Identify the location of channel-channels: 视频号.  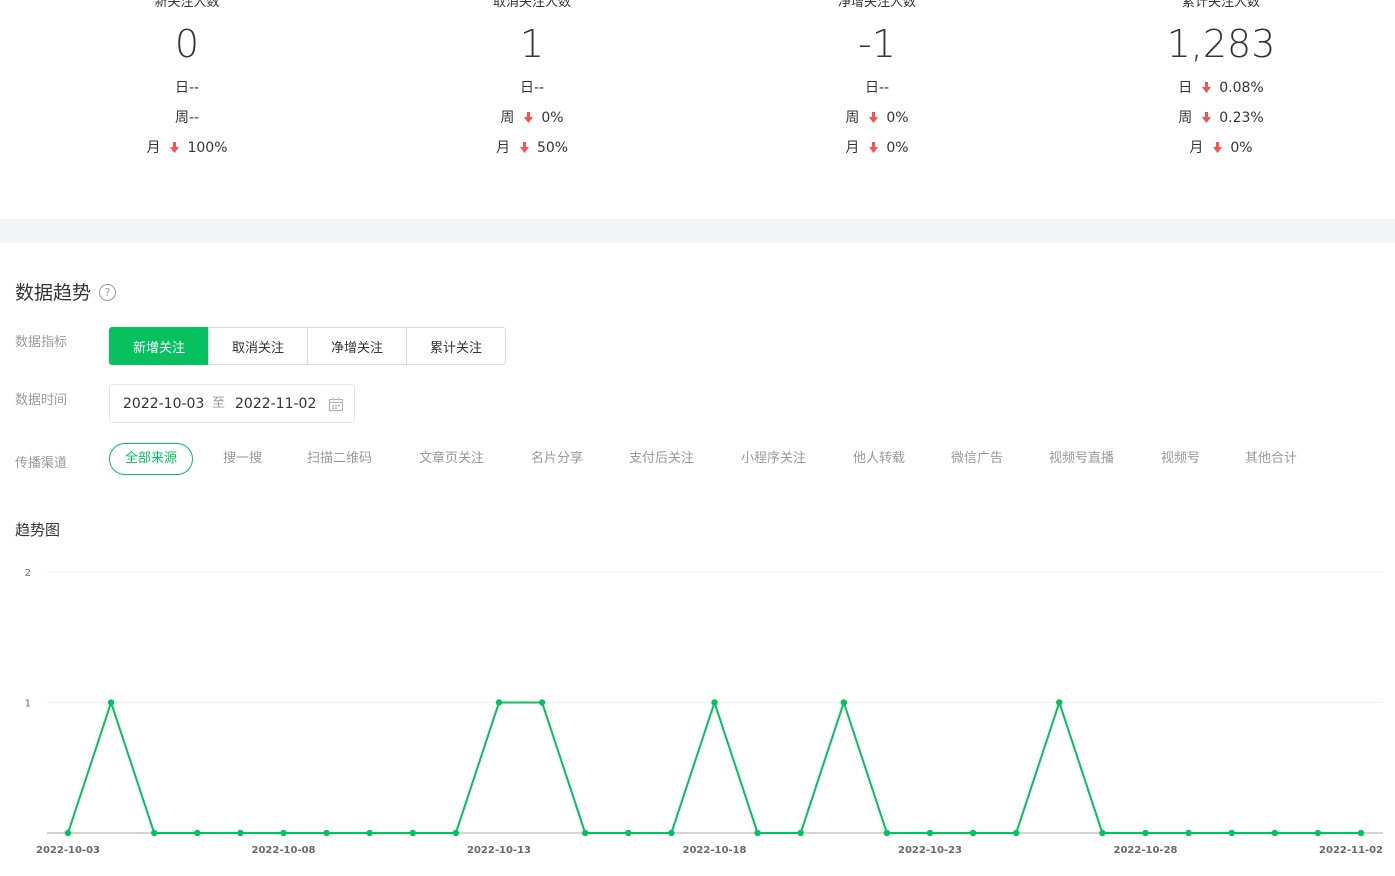
(1180, 459).